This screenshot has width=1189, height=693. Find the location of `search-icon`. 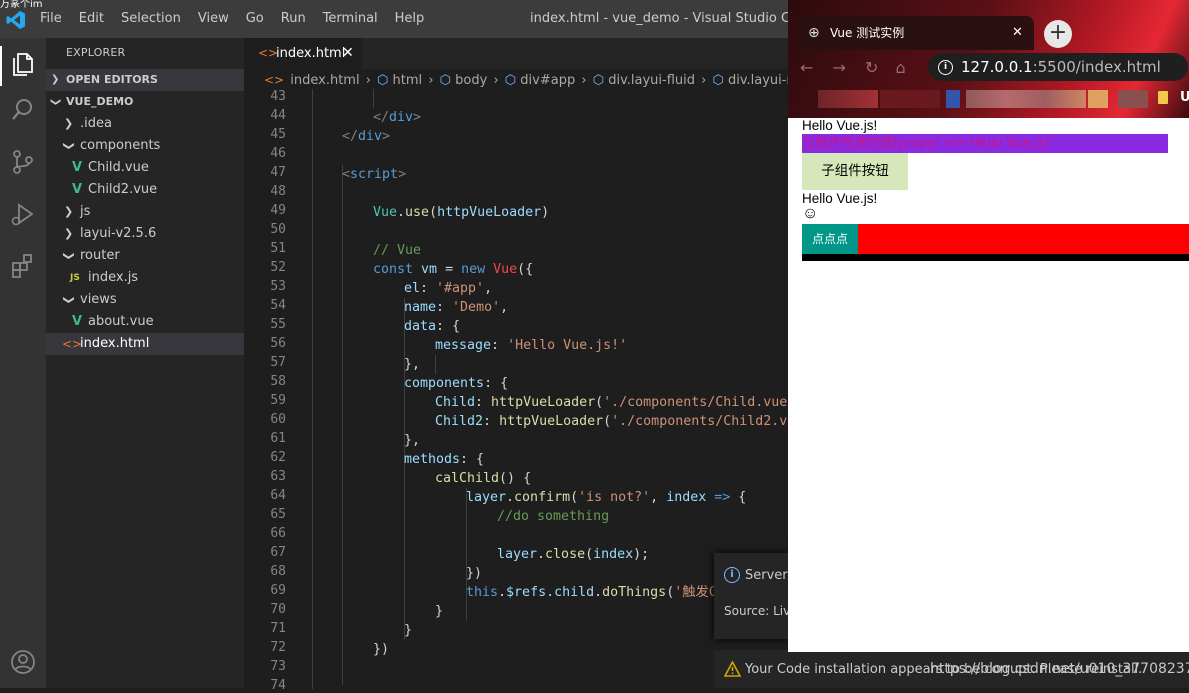

search-icon is located at coordinates (23, 110).